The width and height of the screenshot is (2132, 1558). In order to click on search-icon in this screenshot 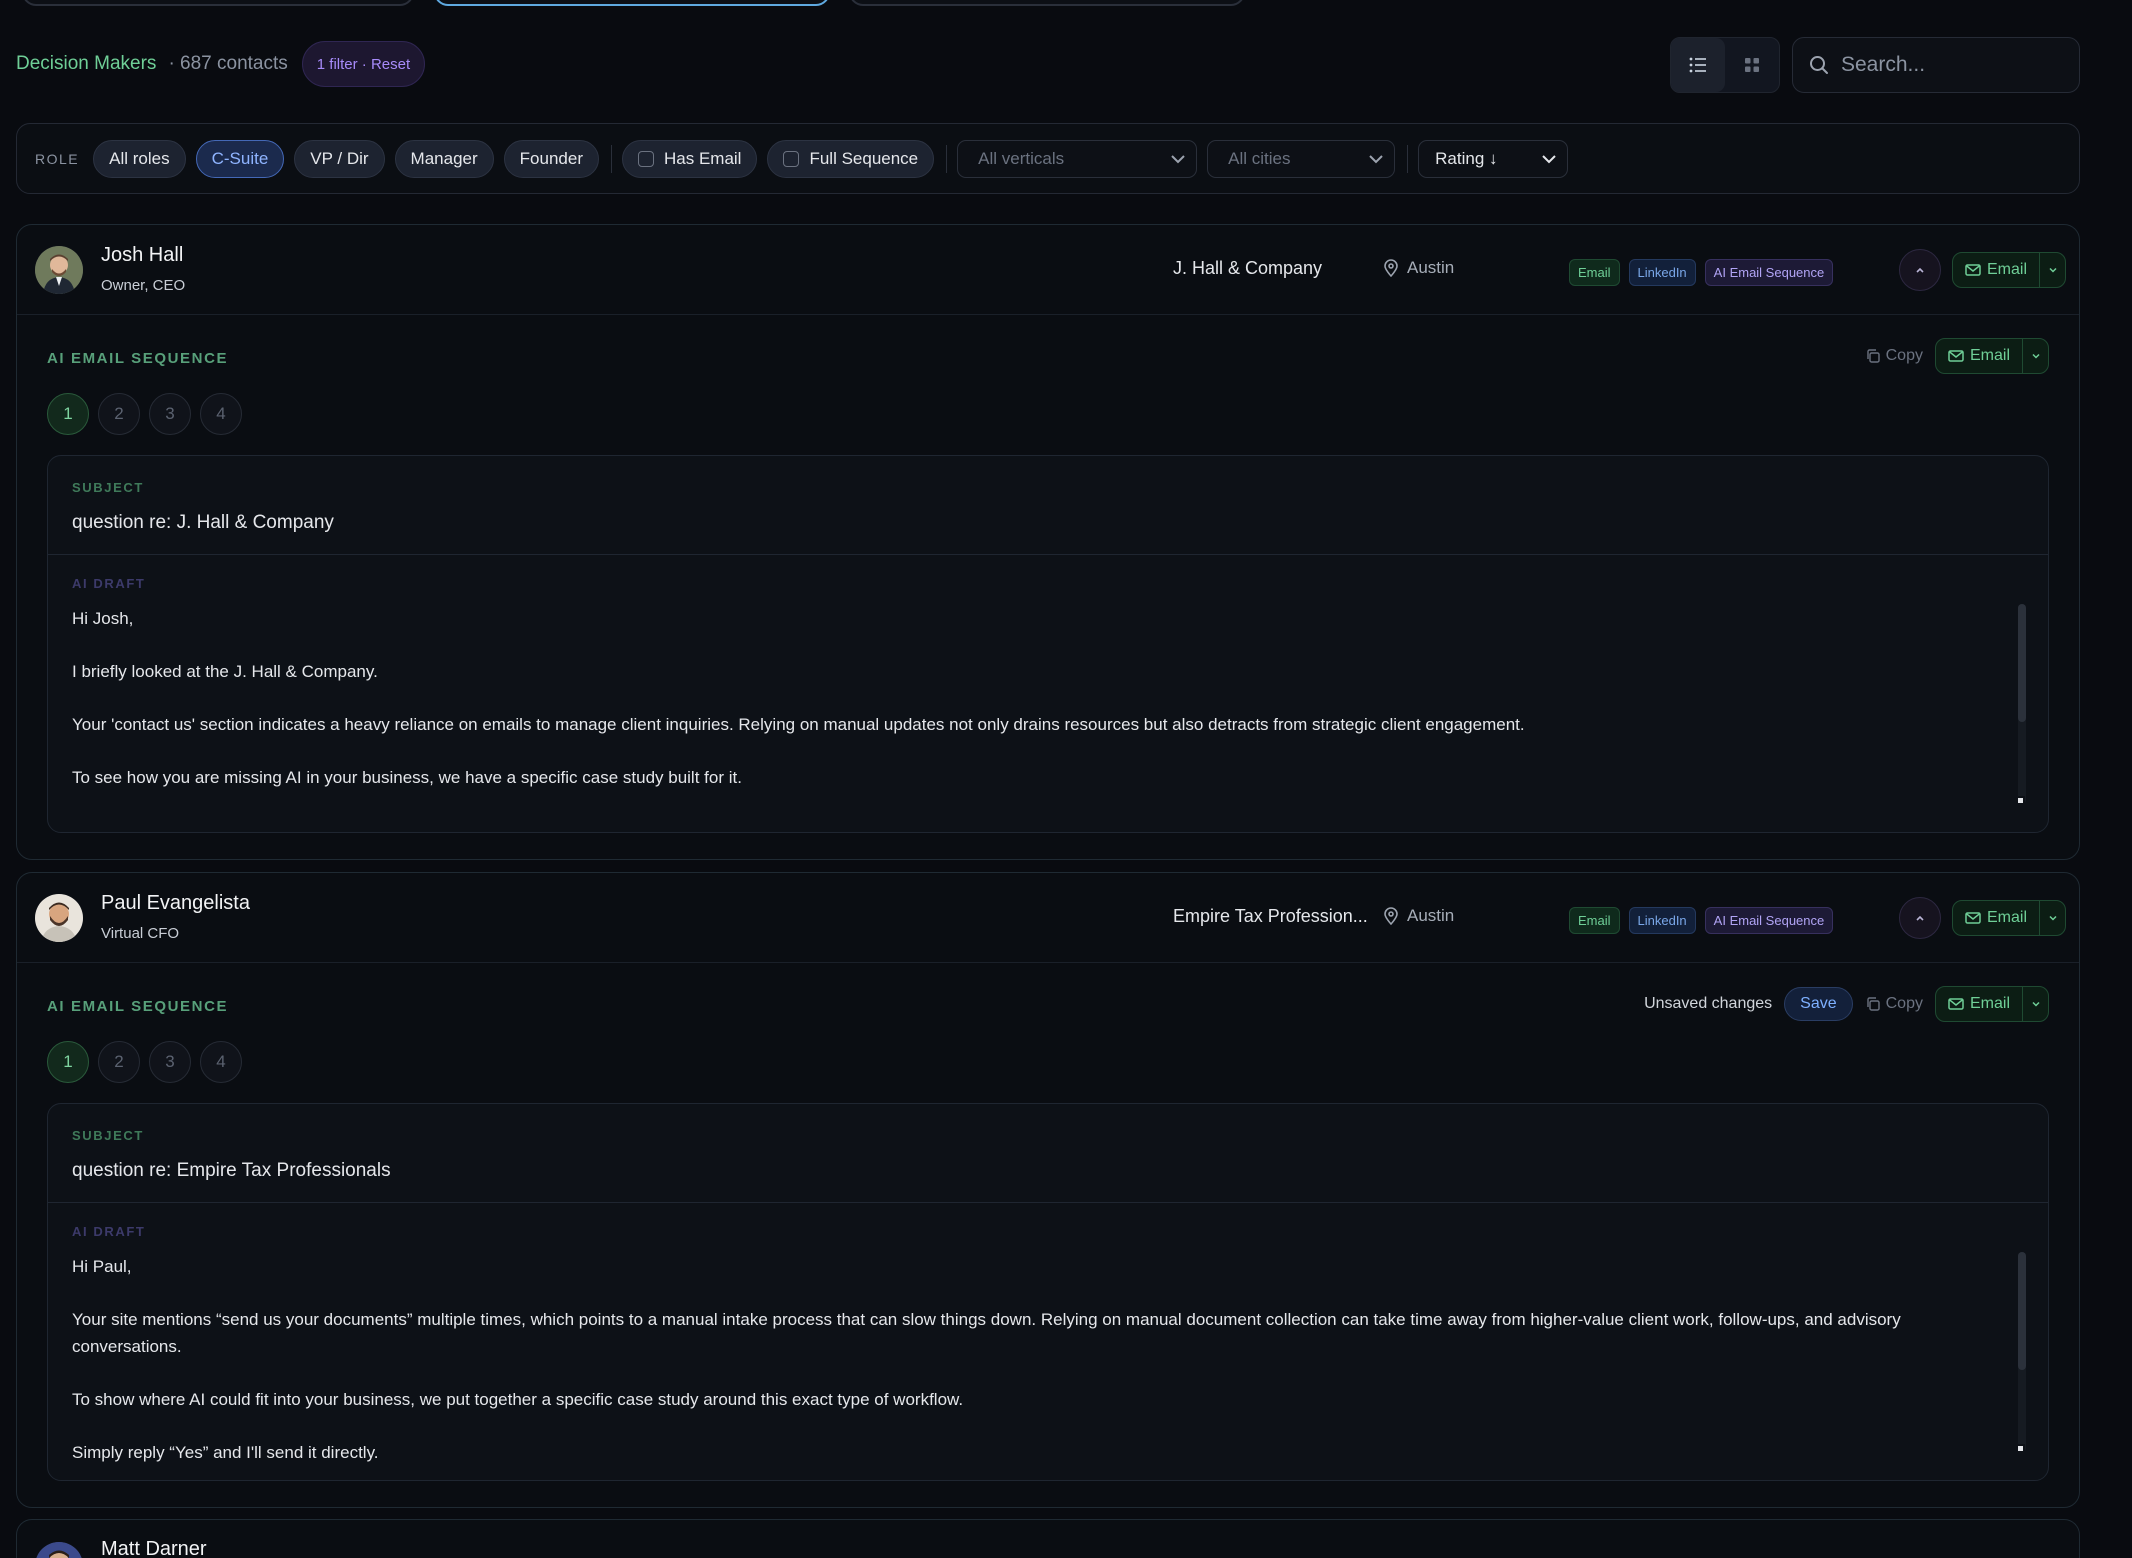, I will do `click(1819, 65)`.